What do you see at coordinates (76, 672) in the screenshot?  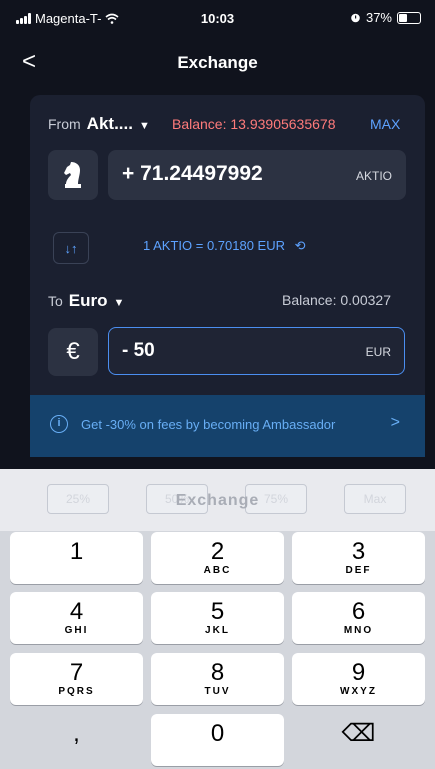 I see `key-digit: 7` at bounding box center [76, 672].